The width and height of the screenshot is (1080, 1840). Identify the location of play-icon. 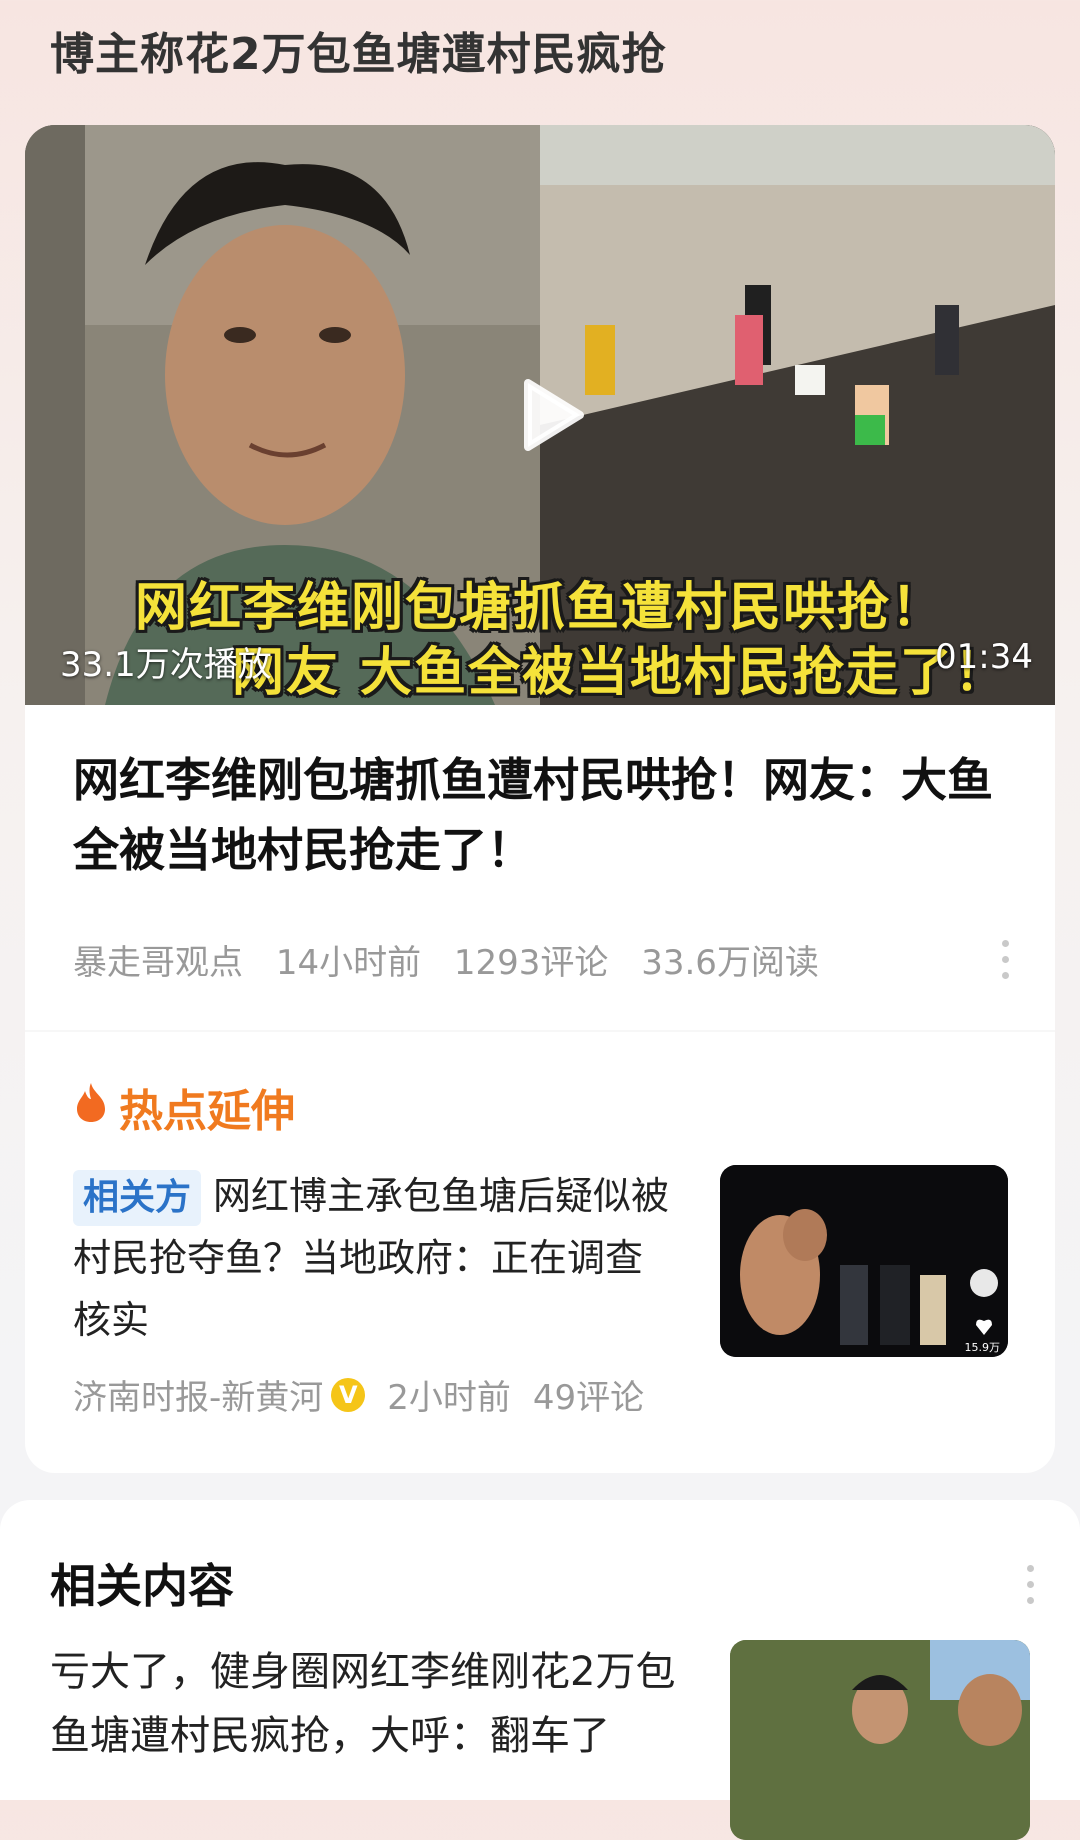
(550, 415).